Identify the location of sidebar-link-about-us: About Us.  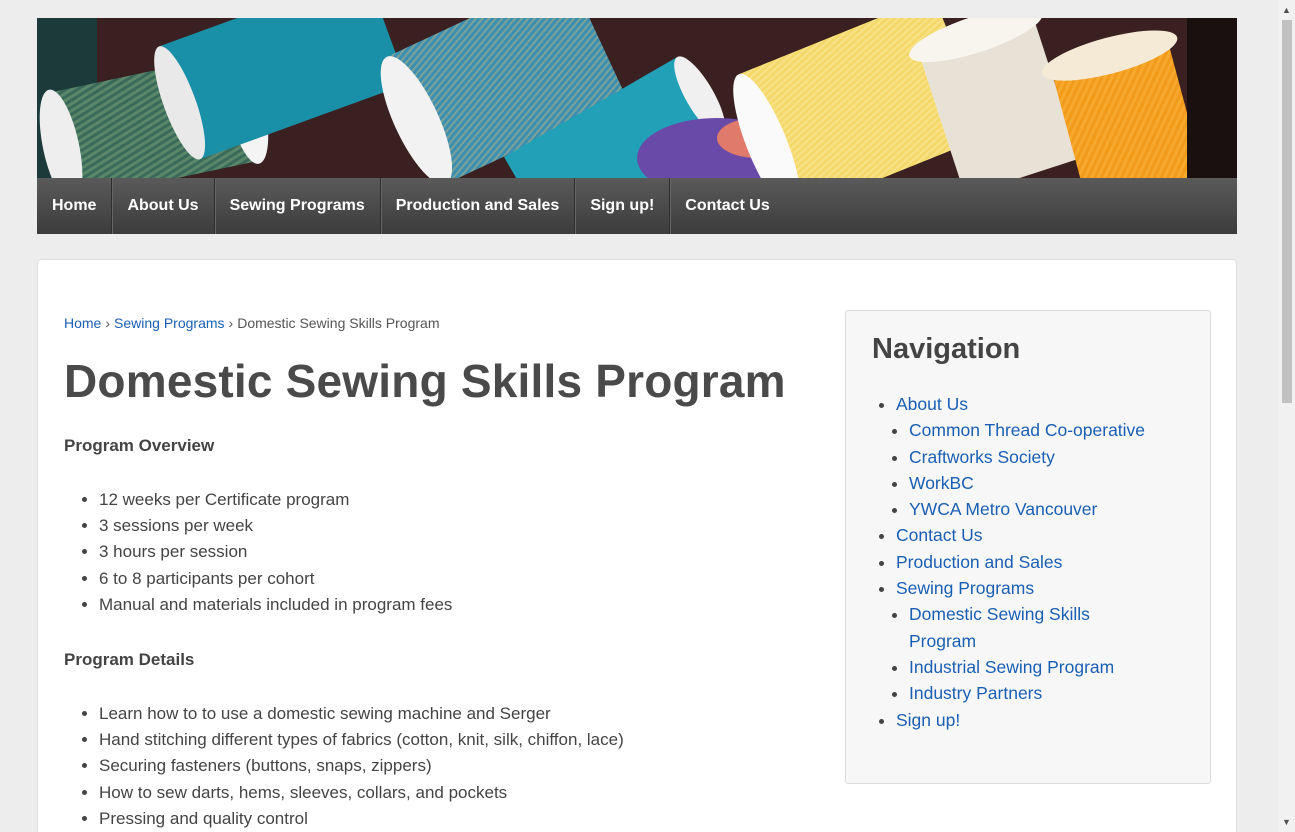
(932, 404).